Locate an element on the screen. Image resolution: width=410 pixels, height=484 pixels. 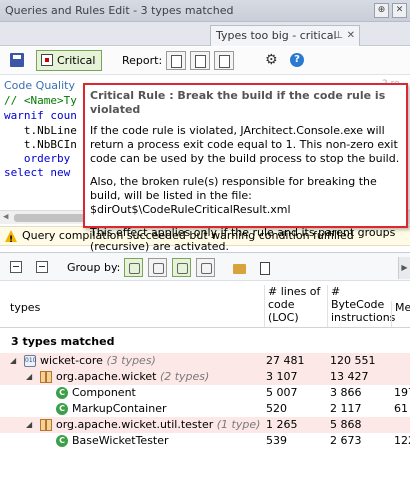
group-by-type-icon is located at coordinates (181, 267).